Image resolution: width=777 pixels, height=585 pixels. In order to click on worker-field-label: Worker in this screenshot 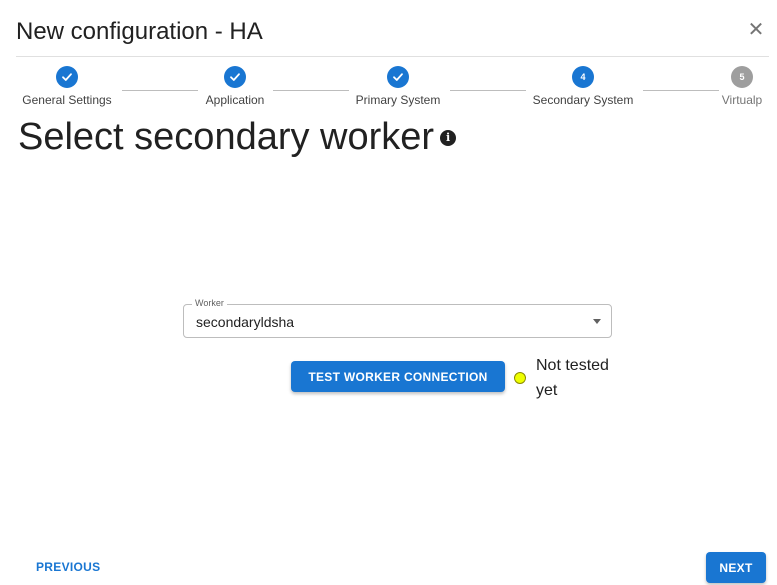, I will do `click(209, 303)`.